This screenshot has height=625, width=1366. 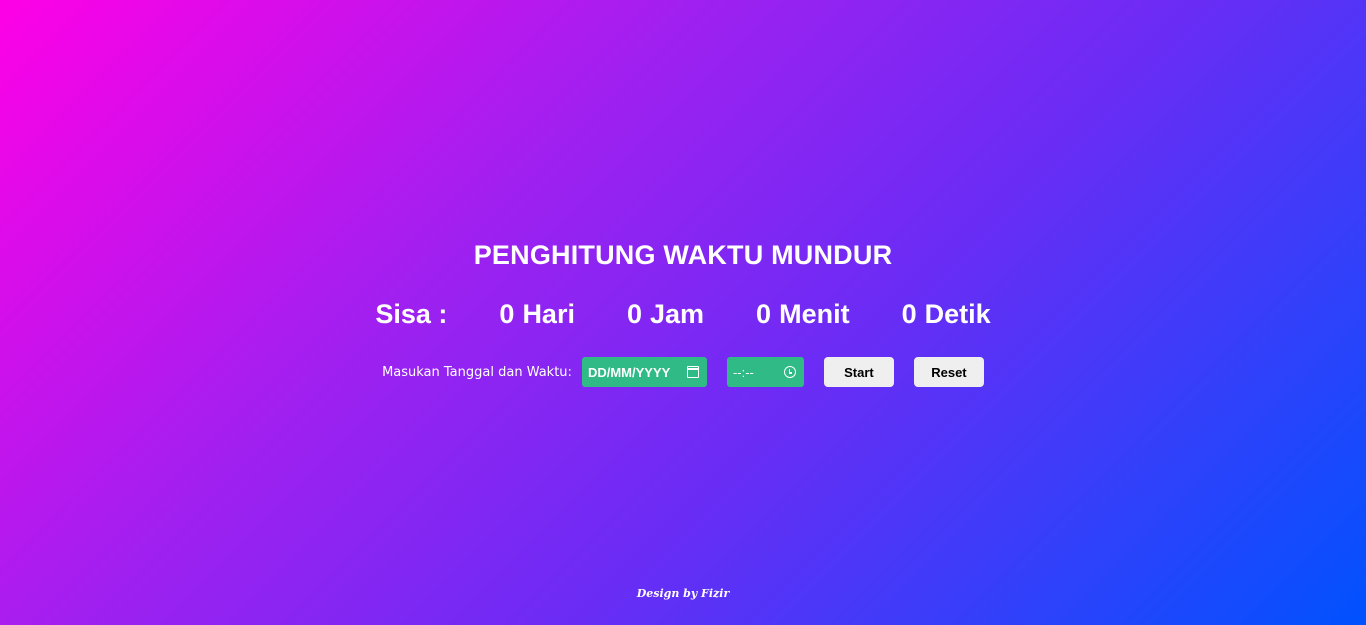 I want to click on seconds-label: Detik, so click(x=957, y=314).